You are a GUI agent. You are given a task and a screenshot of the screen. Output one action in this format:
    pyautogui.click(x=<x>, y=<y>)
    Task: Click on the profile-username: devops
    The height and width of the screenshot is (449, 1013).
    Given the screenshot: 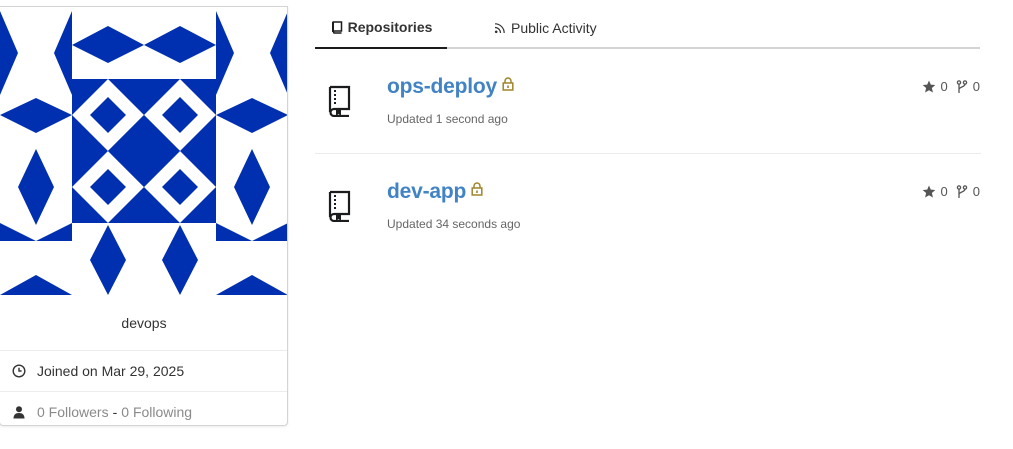 What is the action you would take?
    pyautogui.click(x=144, y=322)
    